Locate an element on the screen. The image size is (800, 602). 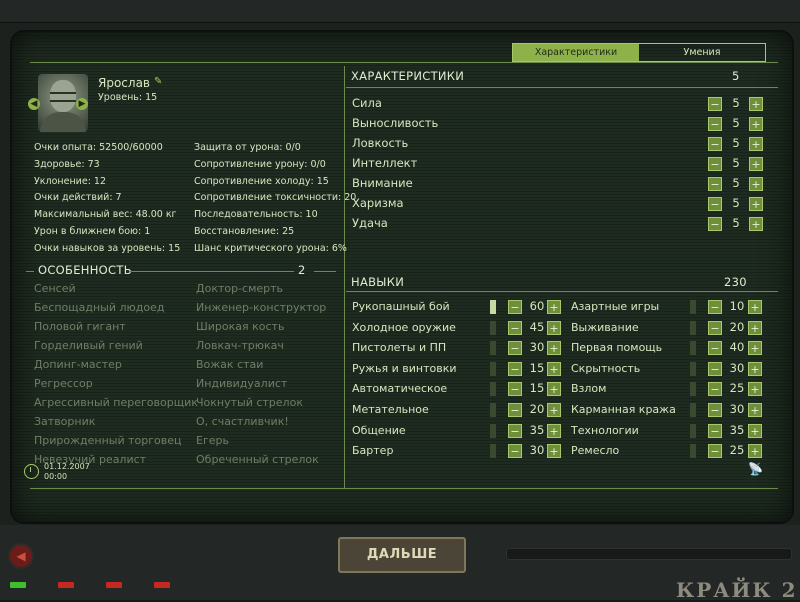
feature-item: Индивидуалист is located at coordinates (241, 383).